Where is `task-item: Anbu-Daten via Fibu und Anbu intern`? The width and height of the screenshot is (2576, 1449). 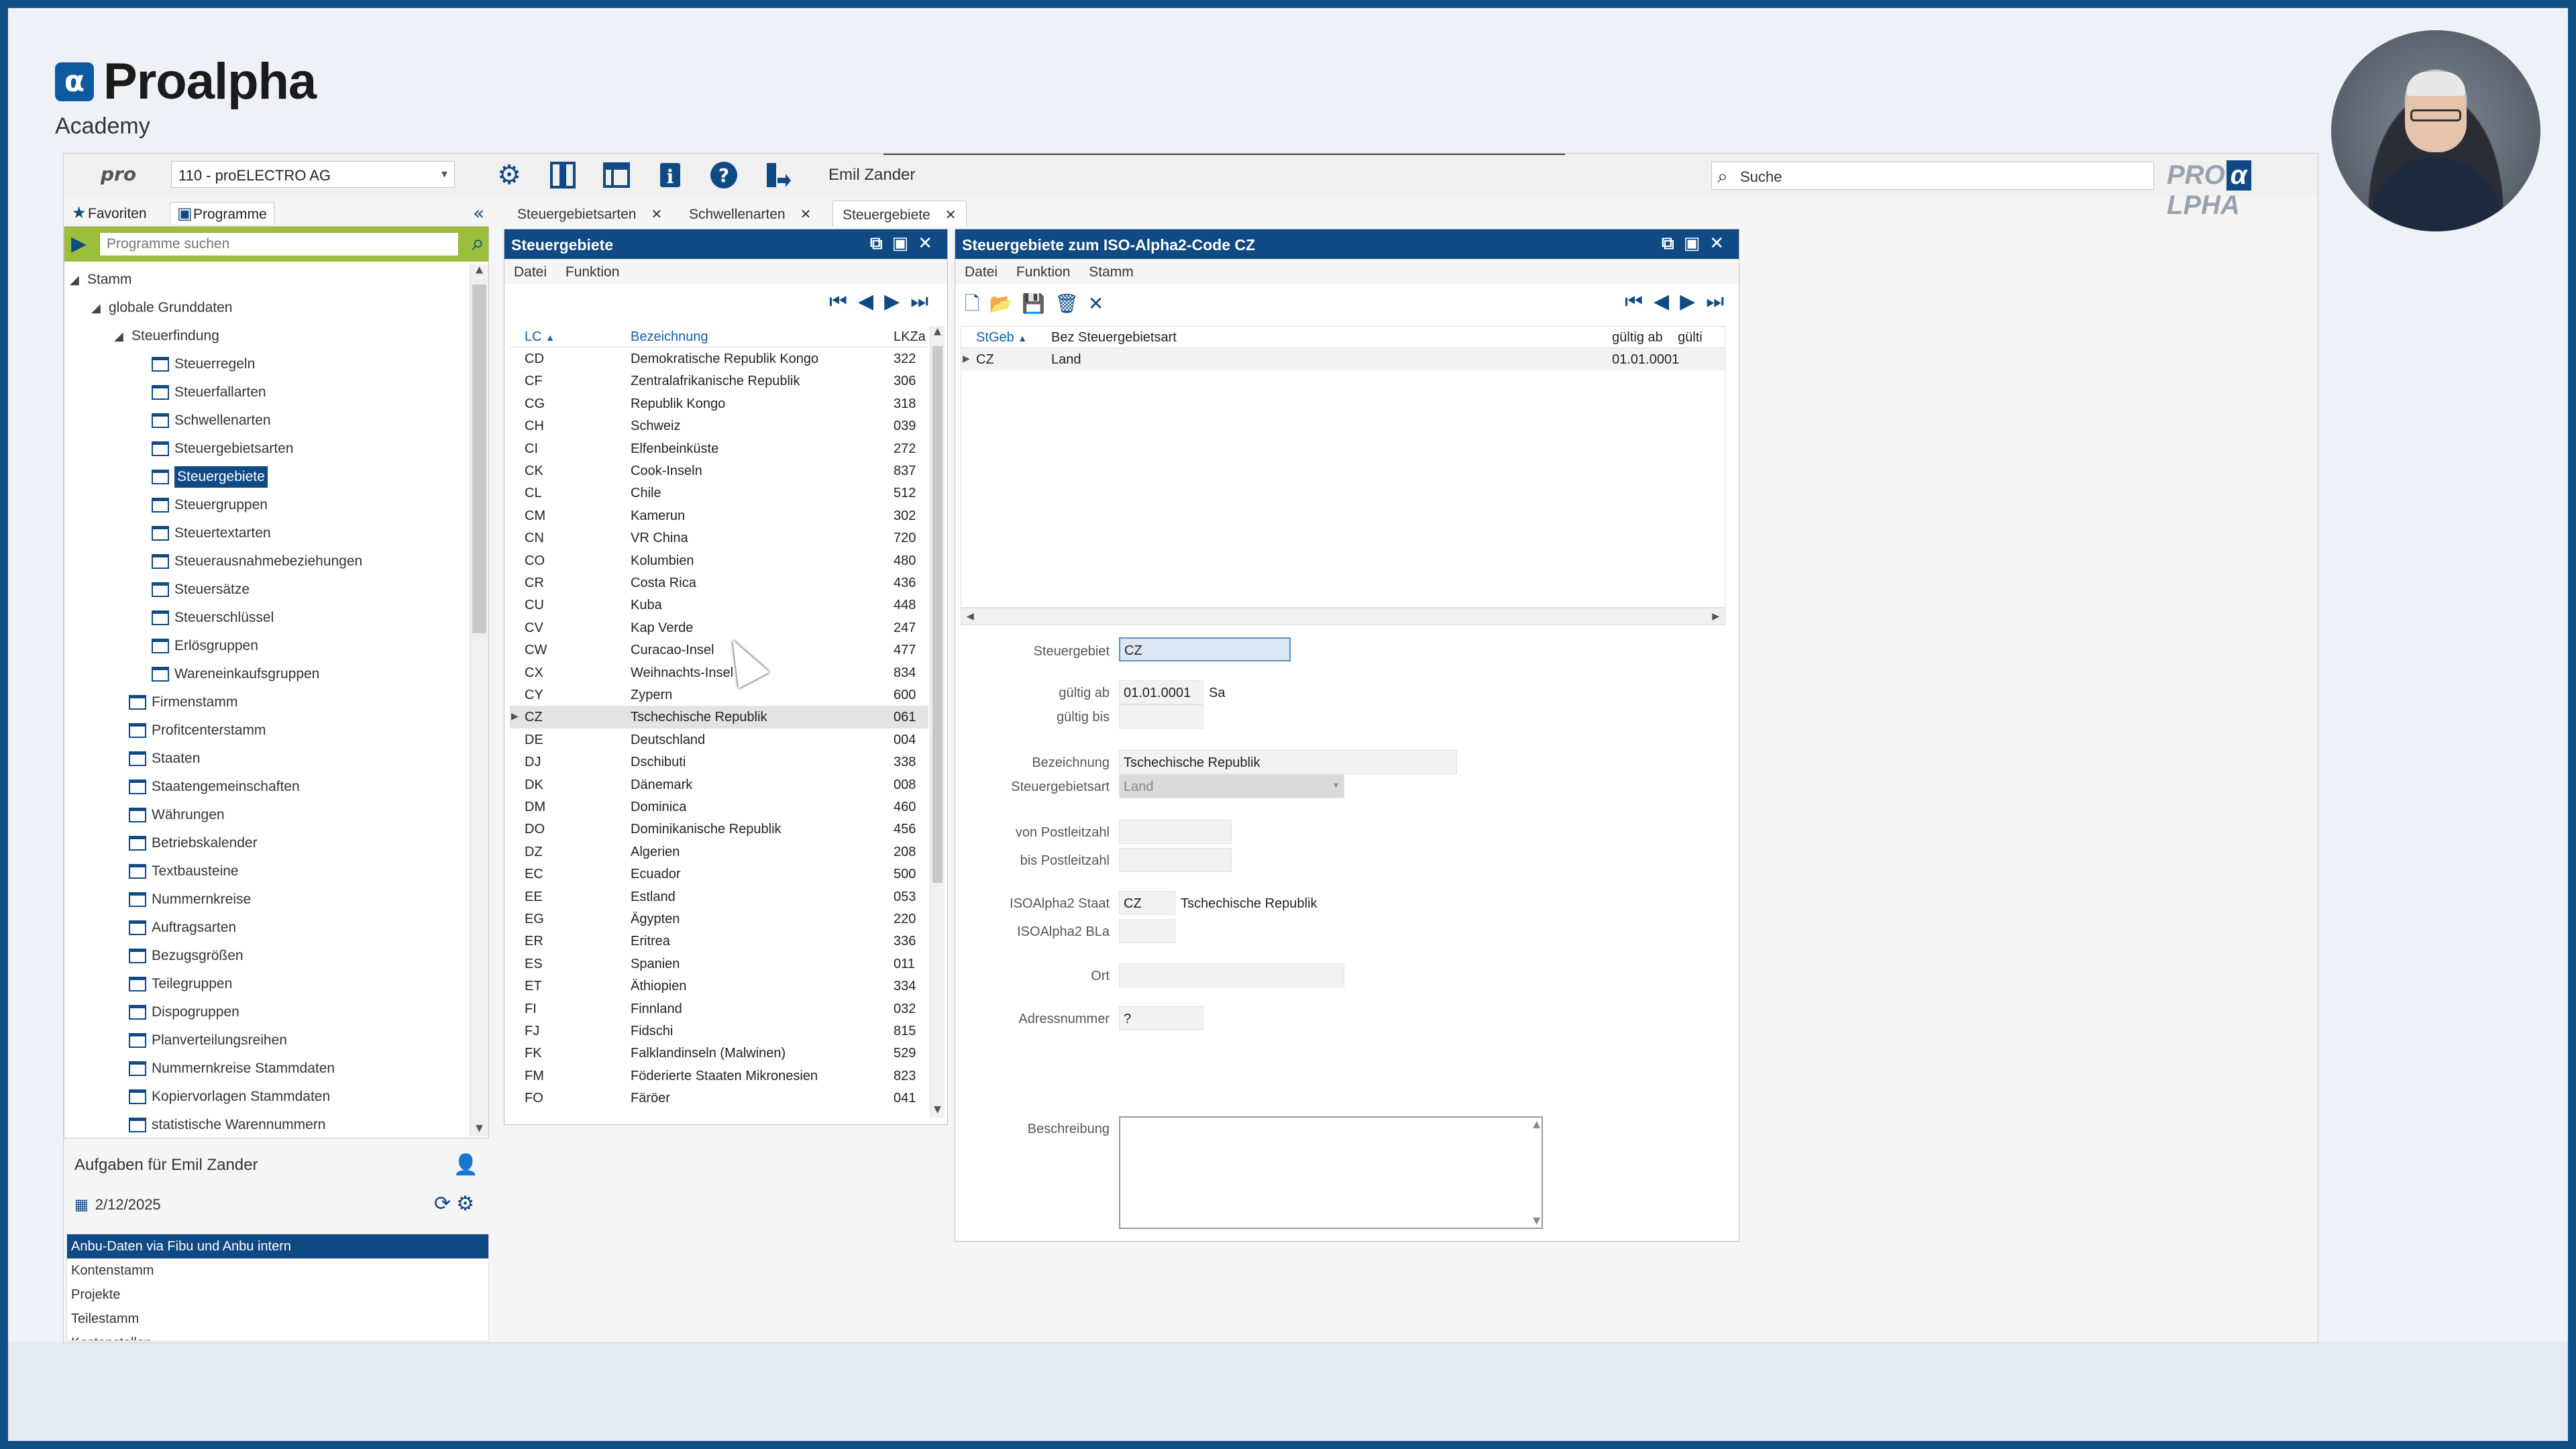
task-item: Anbu-Daten via Fibu und Anbu intern is located at coordinates (277, 1246).